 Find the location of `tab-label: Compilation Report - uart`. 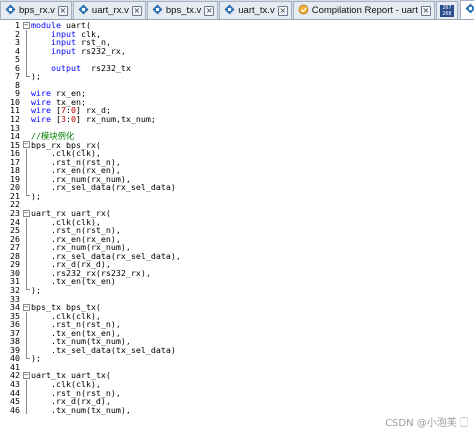

tab-label: Compilation Report - uart is located at coordinates (364, 10).